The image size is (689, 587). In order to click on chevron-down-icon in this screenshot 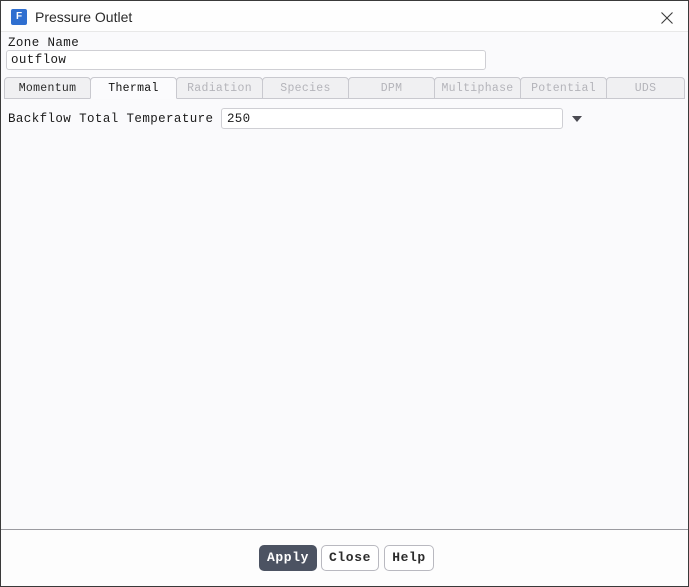, I will do `click(577, 119)`.